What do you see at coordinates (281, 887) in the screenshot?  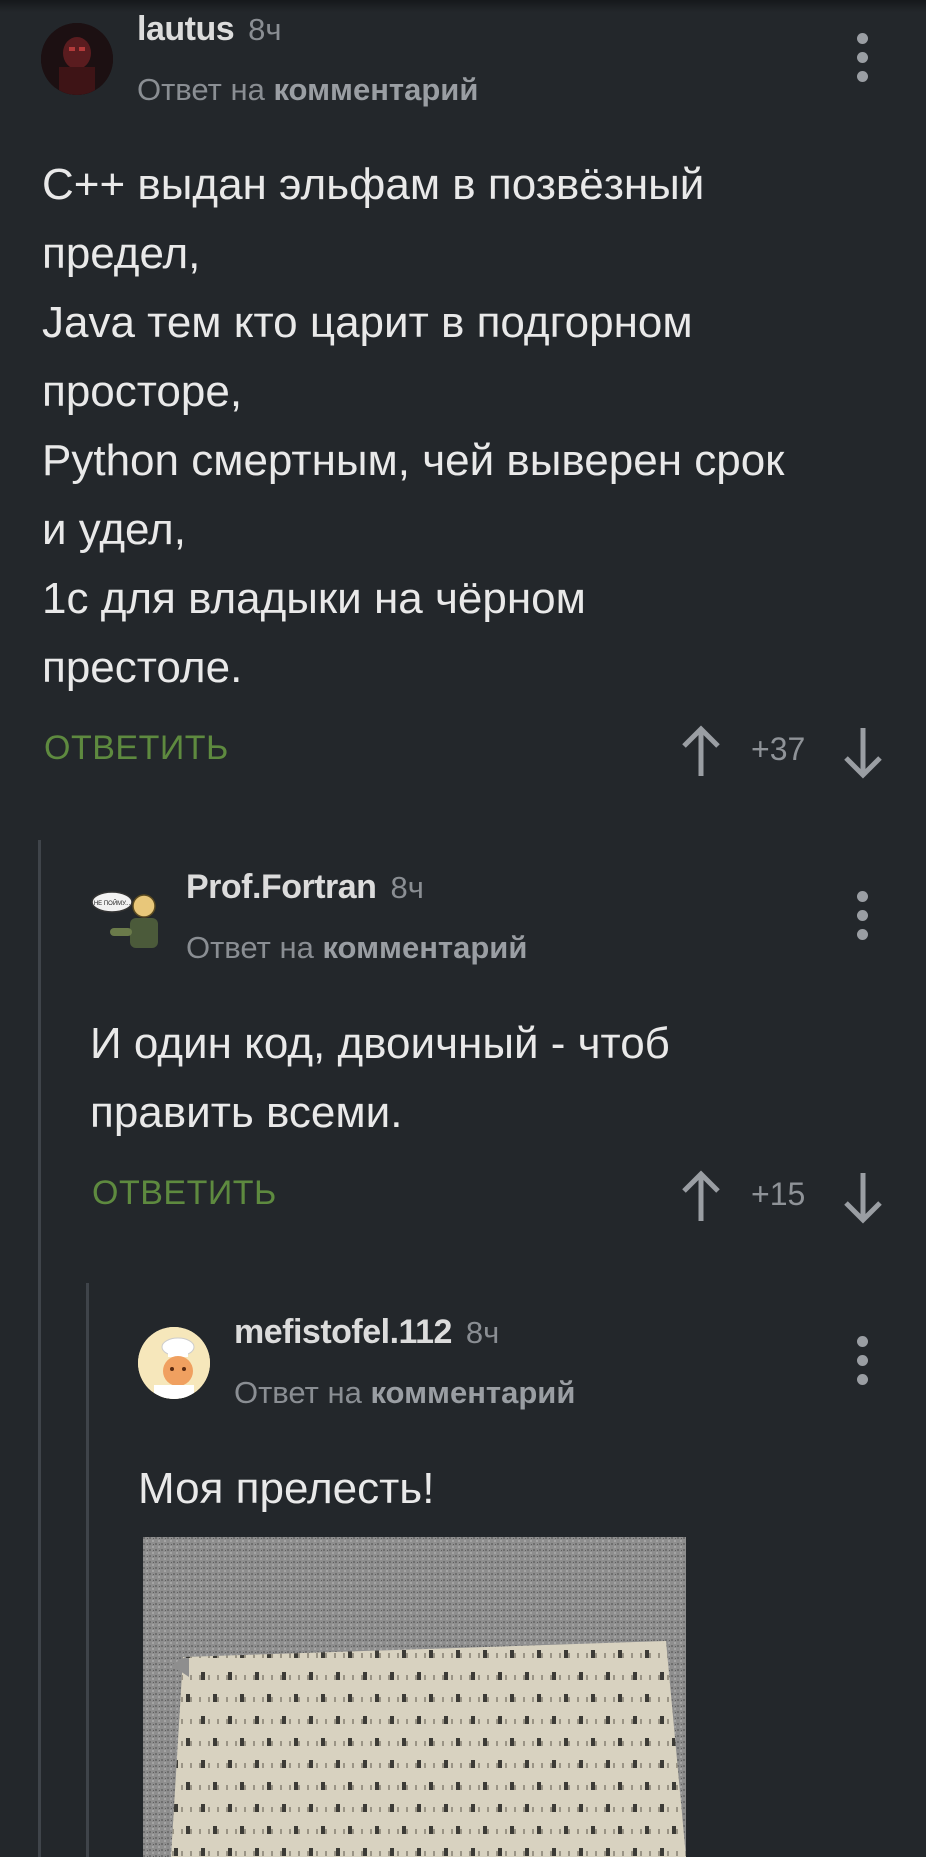 I see `author-name: Prof.Fortran` at bounding box center [281, 887].